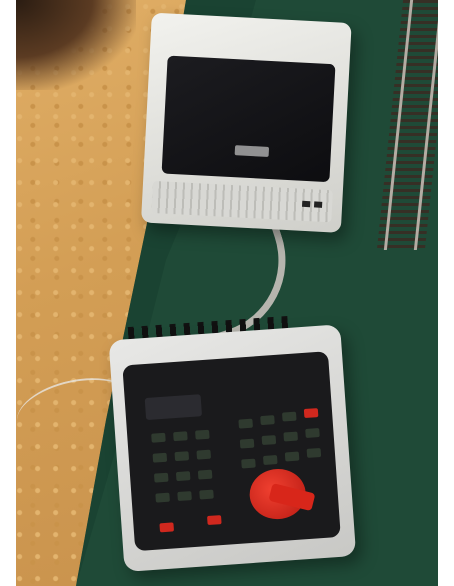 The image size is (454, 586). I want to click on handset-display, so click(173, 407).